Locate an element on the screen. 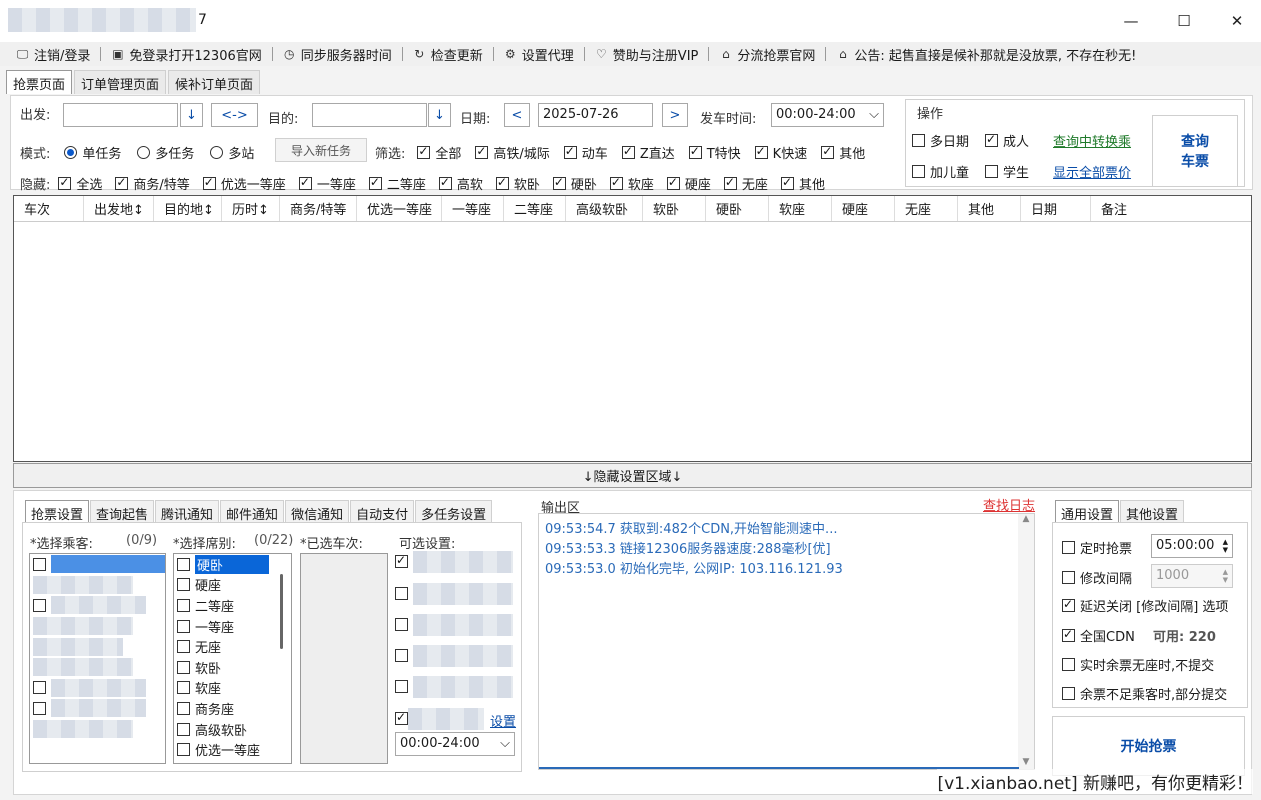  menu-vip: ♡ 赞助与注册VIP is located at coordinates (646, 54).